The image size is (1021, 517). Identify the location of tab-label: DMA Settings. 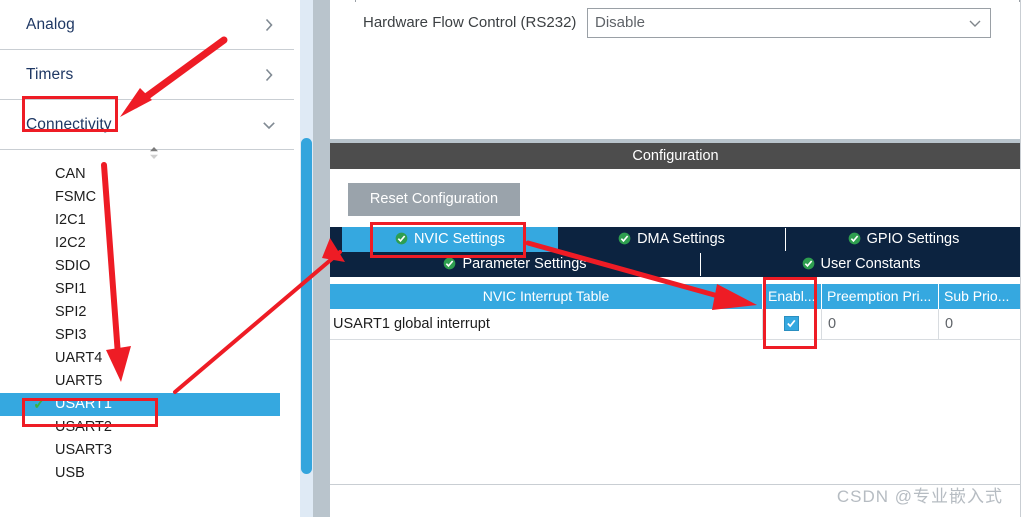
(681, 239).